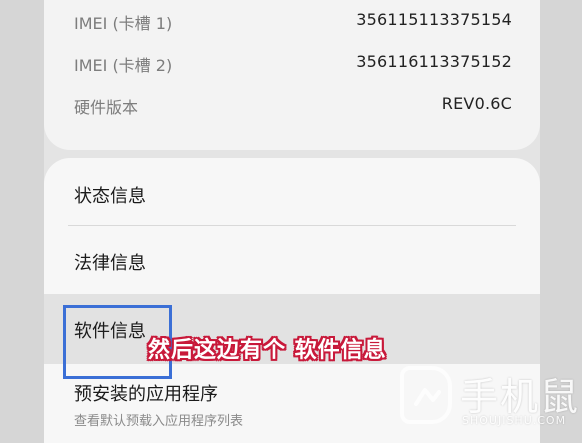 This screenshot has height=443, width=582. What do you see at coordinates (520, 397) in the screenshot?
I see `watermark-text: 手机鼠` at bounding box center [520, 397].